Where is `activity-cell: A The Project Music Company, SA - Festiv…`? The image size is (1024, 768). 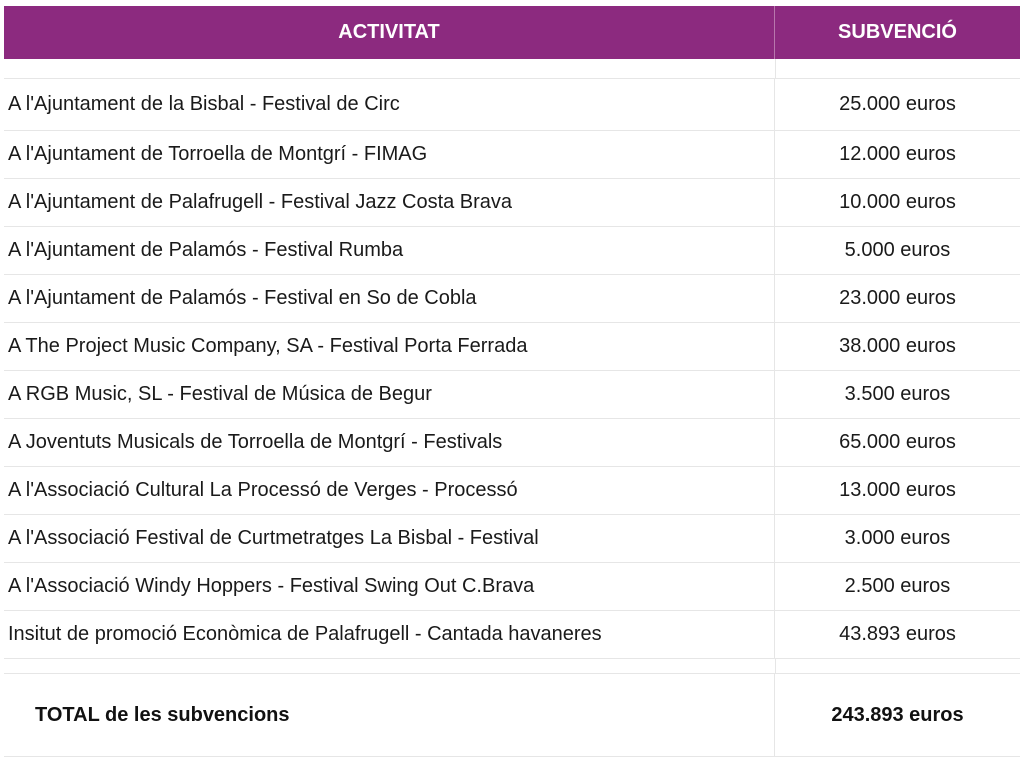 activity-cell: A The Project Music Company, SA - Festiv… is located at coordinates (389, 346).